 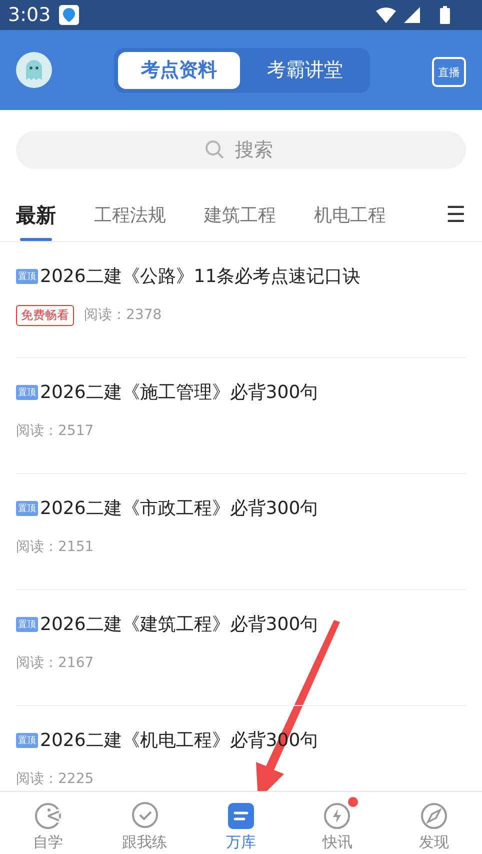 I want to click on segment-tab: 考点资料, so click(x=179, y=70).